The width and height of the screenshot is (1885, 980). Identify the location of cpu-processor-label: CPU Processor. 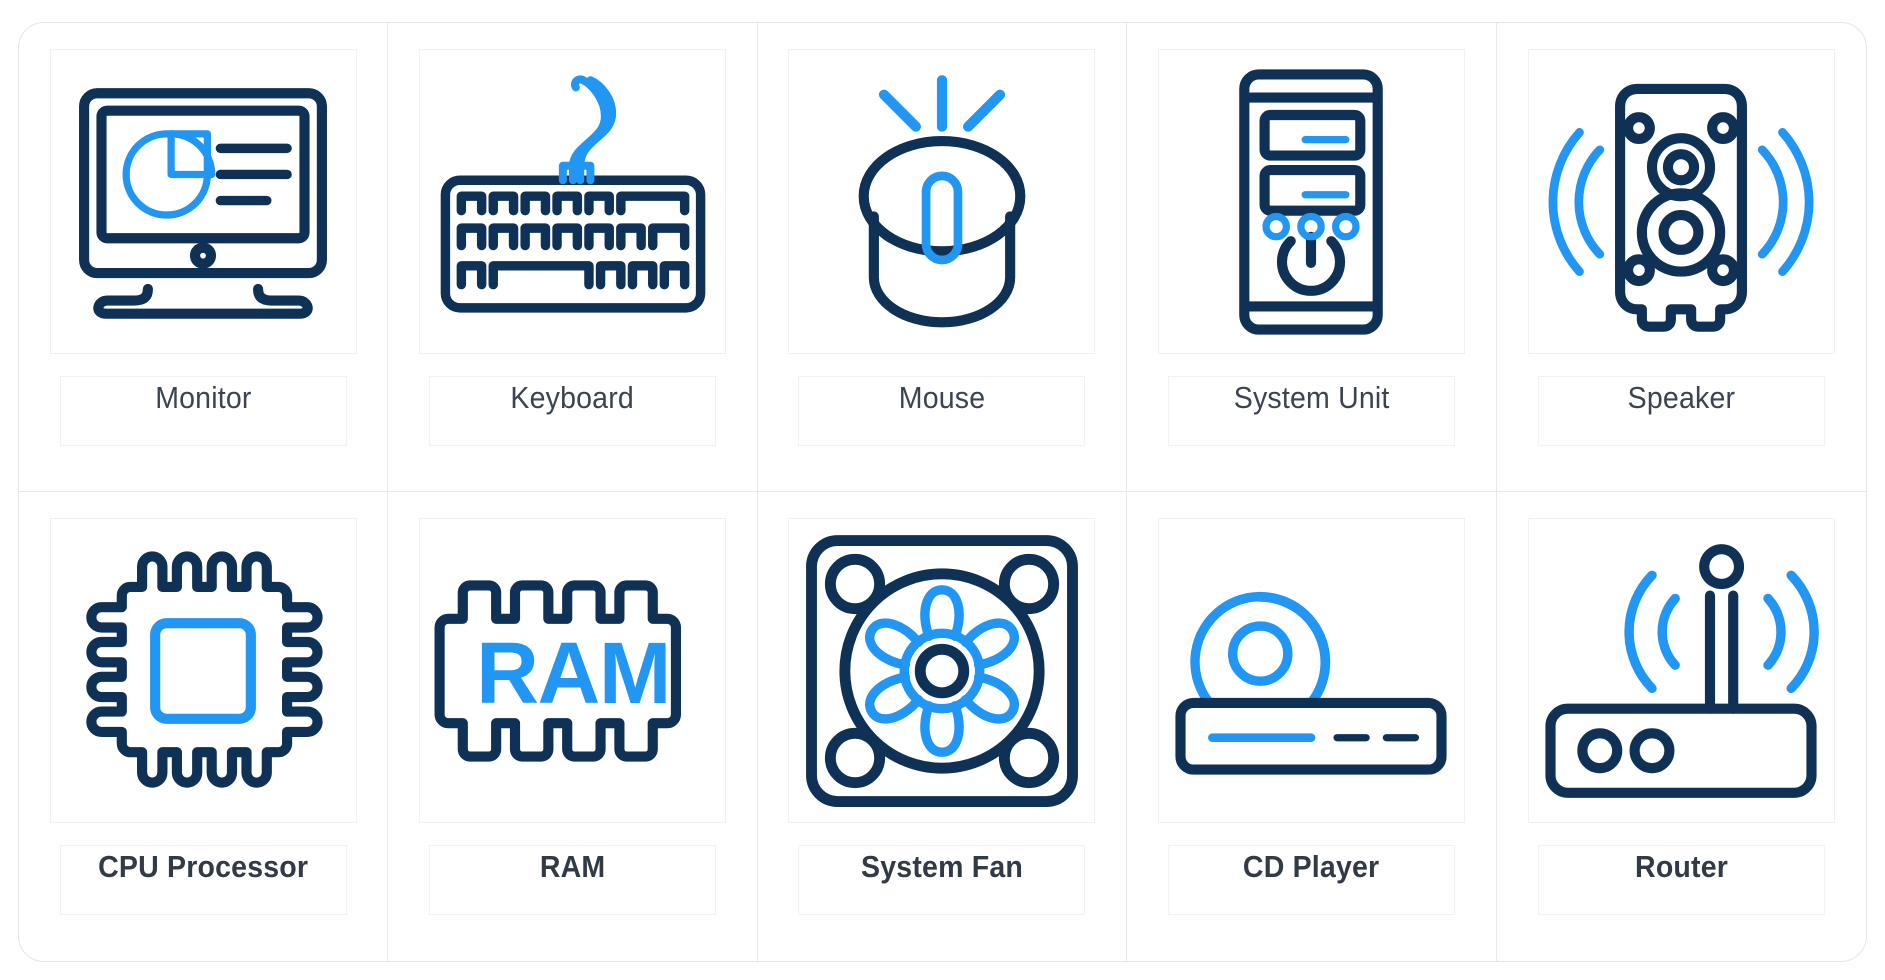
(203, 866).